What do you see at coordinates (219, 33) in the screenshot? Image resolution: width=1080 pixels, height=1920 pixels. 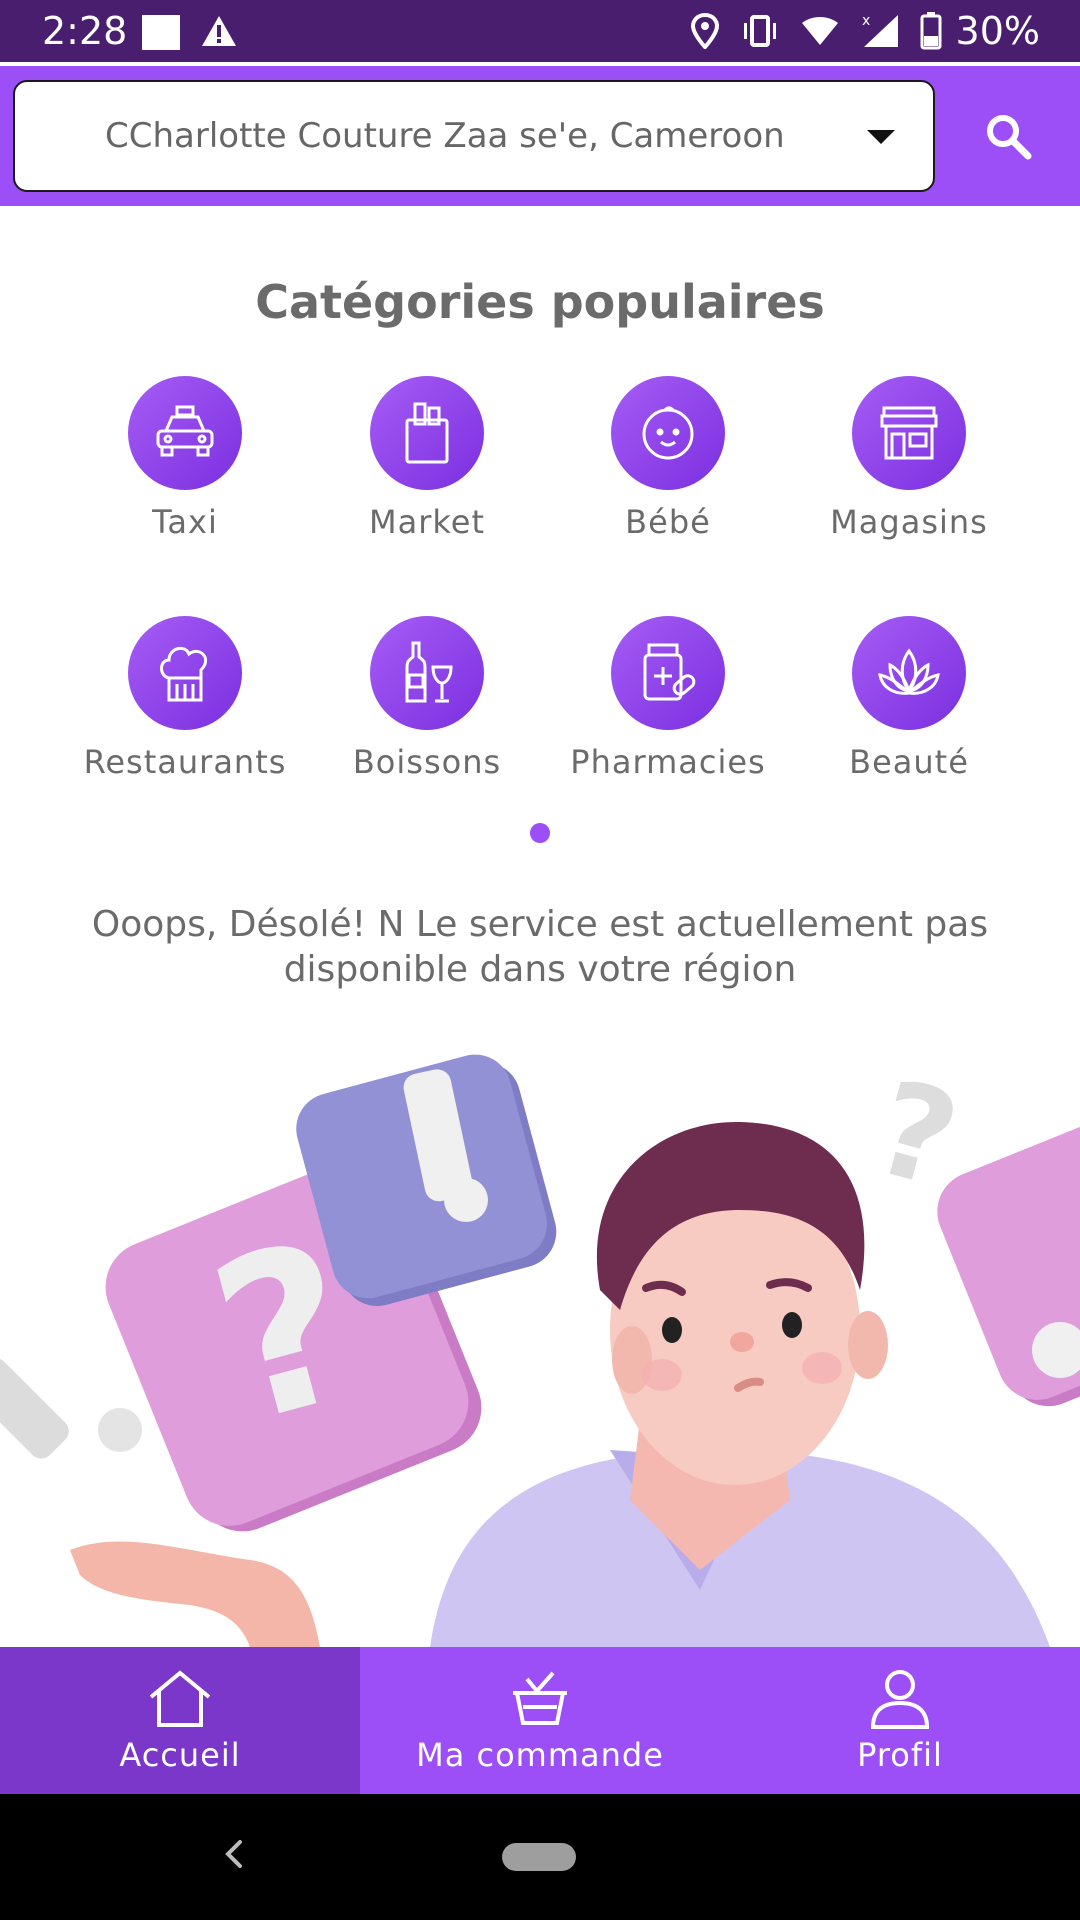 I see `warning-icon` at bounding box center [219, 33].